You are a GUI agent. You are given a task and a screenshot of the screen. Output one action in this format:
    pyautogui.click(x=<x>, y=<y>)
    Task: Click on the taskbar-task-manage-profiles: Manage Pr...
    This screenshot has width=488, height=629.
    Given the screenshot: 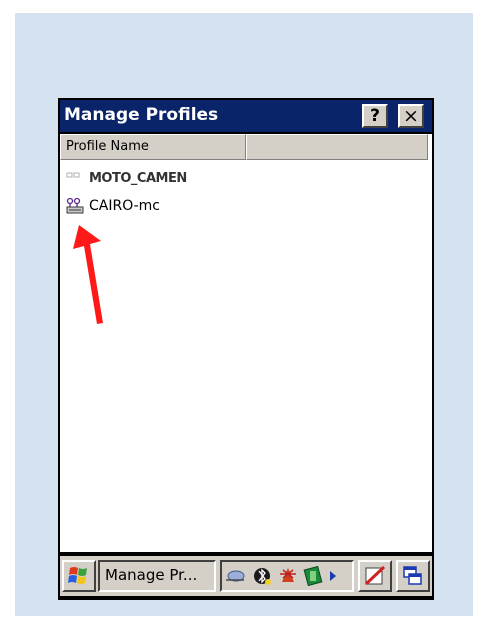 What is the action you would take?
    pyautogui.click(x=157, y=576)
    